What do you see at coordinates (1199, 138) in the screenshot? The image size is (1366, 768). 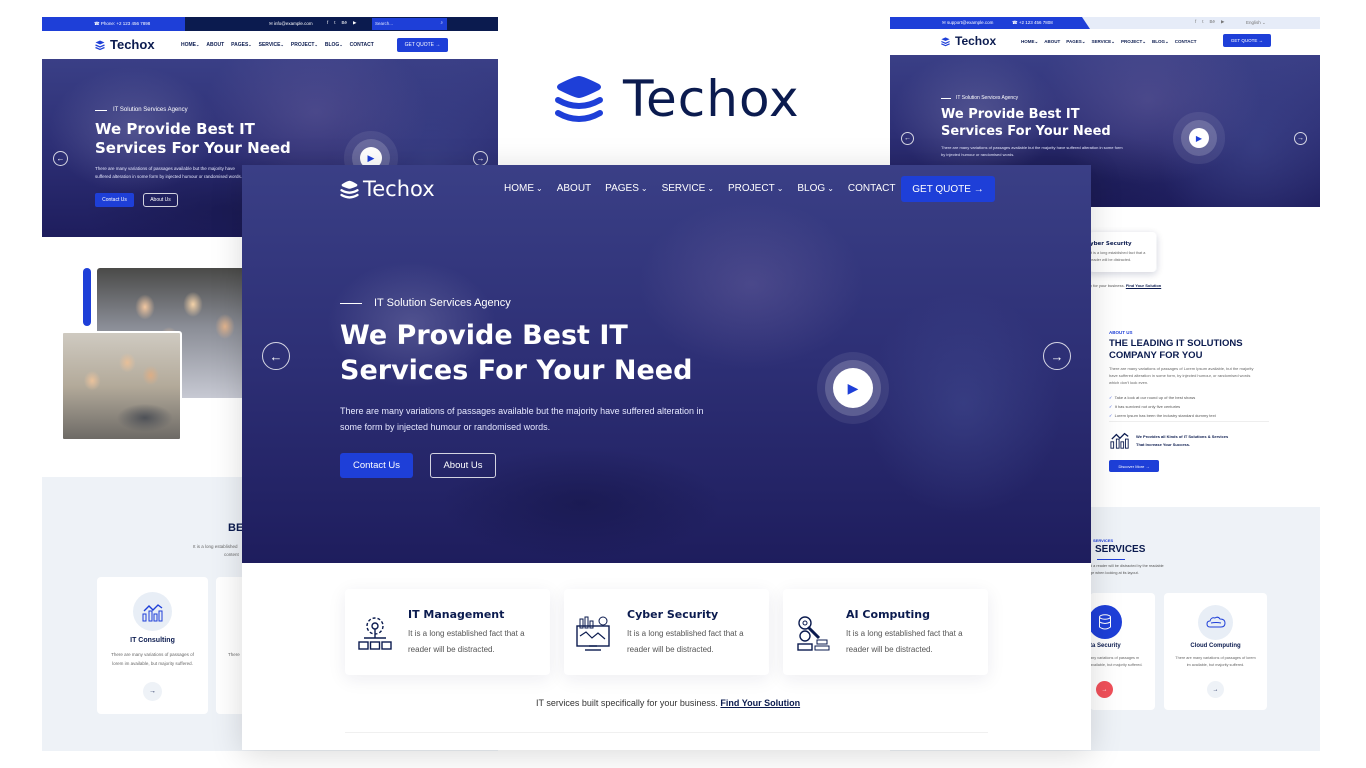 I see `right-hero-play-button: ▶` at bounding box center [1199, 138].